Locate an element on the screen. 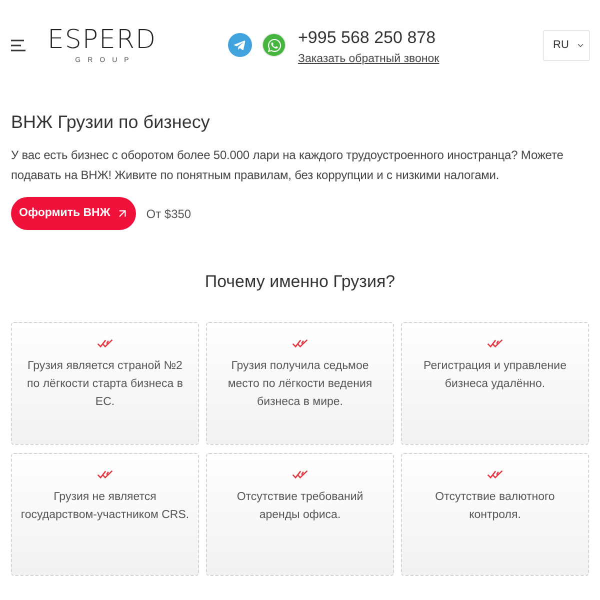  feature-text: Грузия является страной №2 по лёгкости старта бизнеса в ЕС. is located at coordinates (105, 384).